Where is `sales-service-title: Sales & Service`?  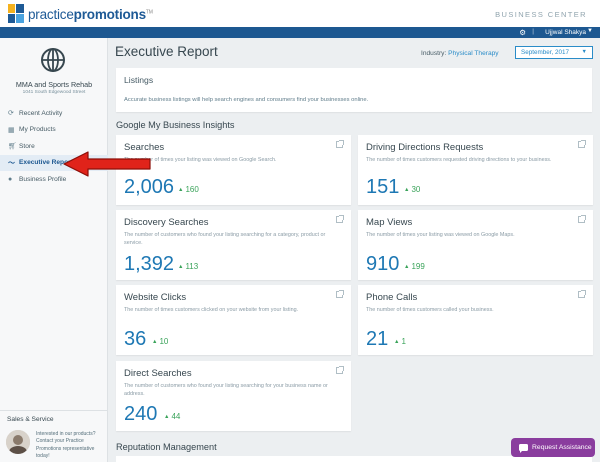 sales-service-title: Sales & Service is located at coordinates (30, 419).